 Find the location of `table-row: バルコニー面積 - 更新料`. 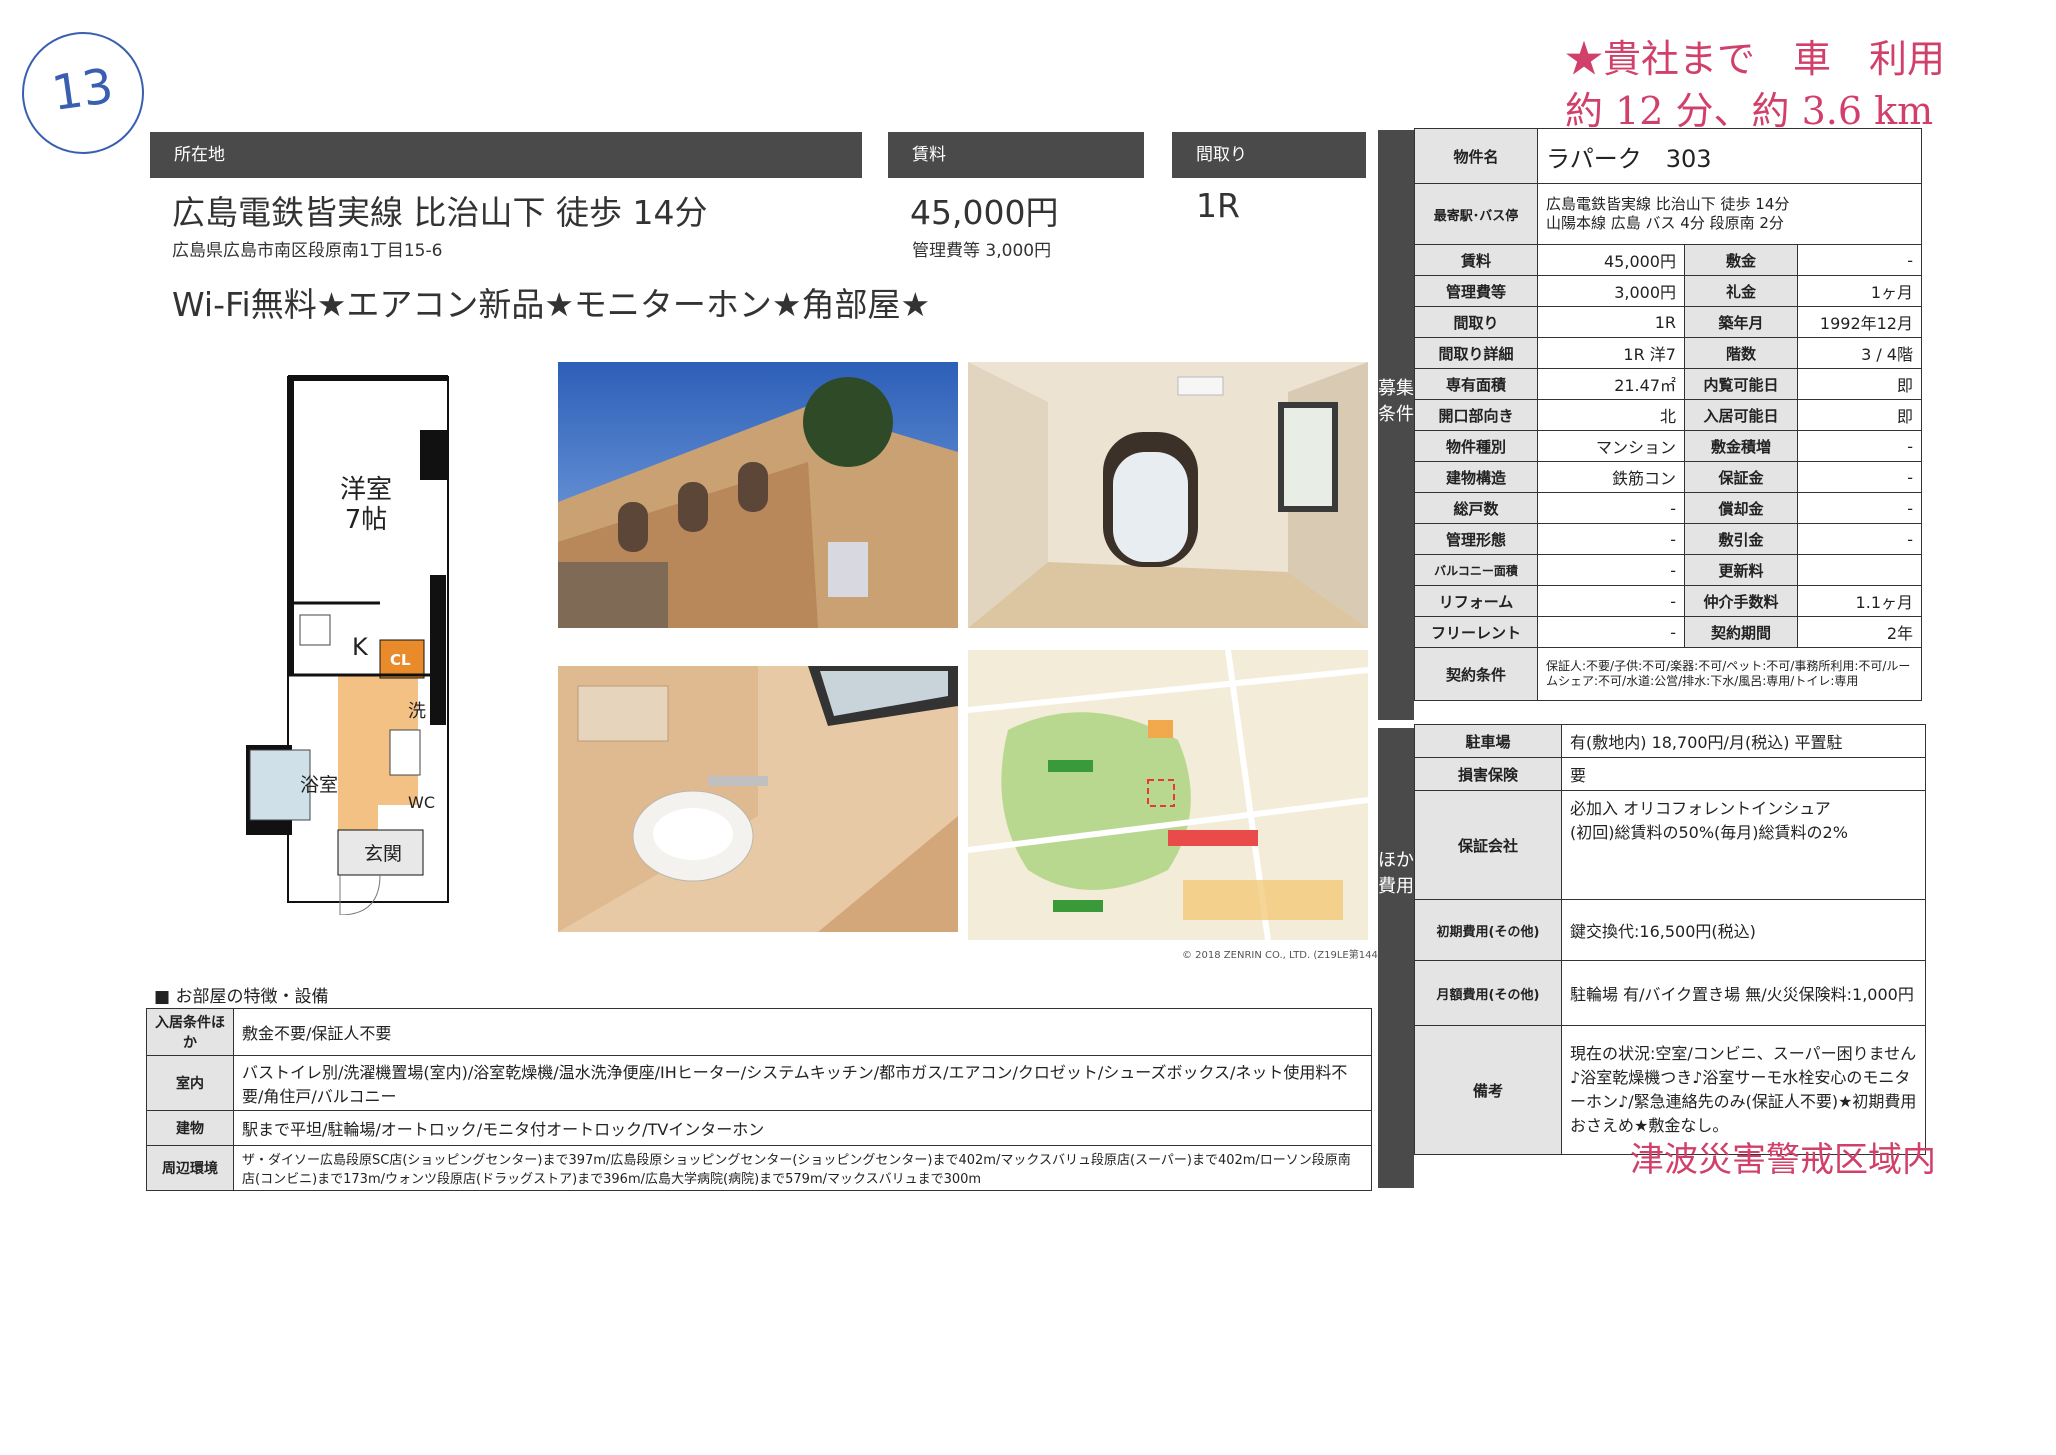

table-row: バルコニー面積 - 更新料 is located at coordinates (1668, 570).